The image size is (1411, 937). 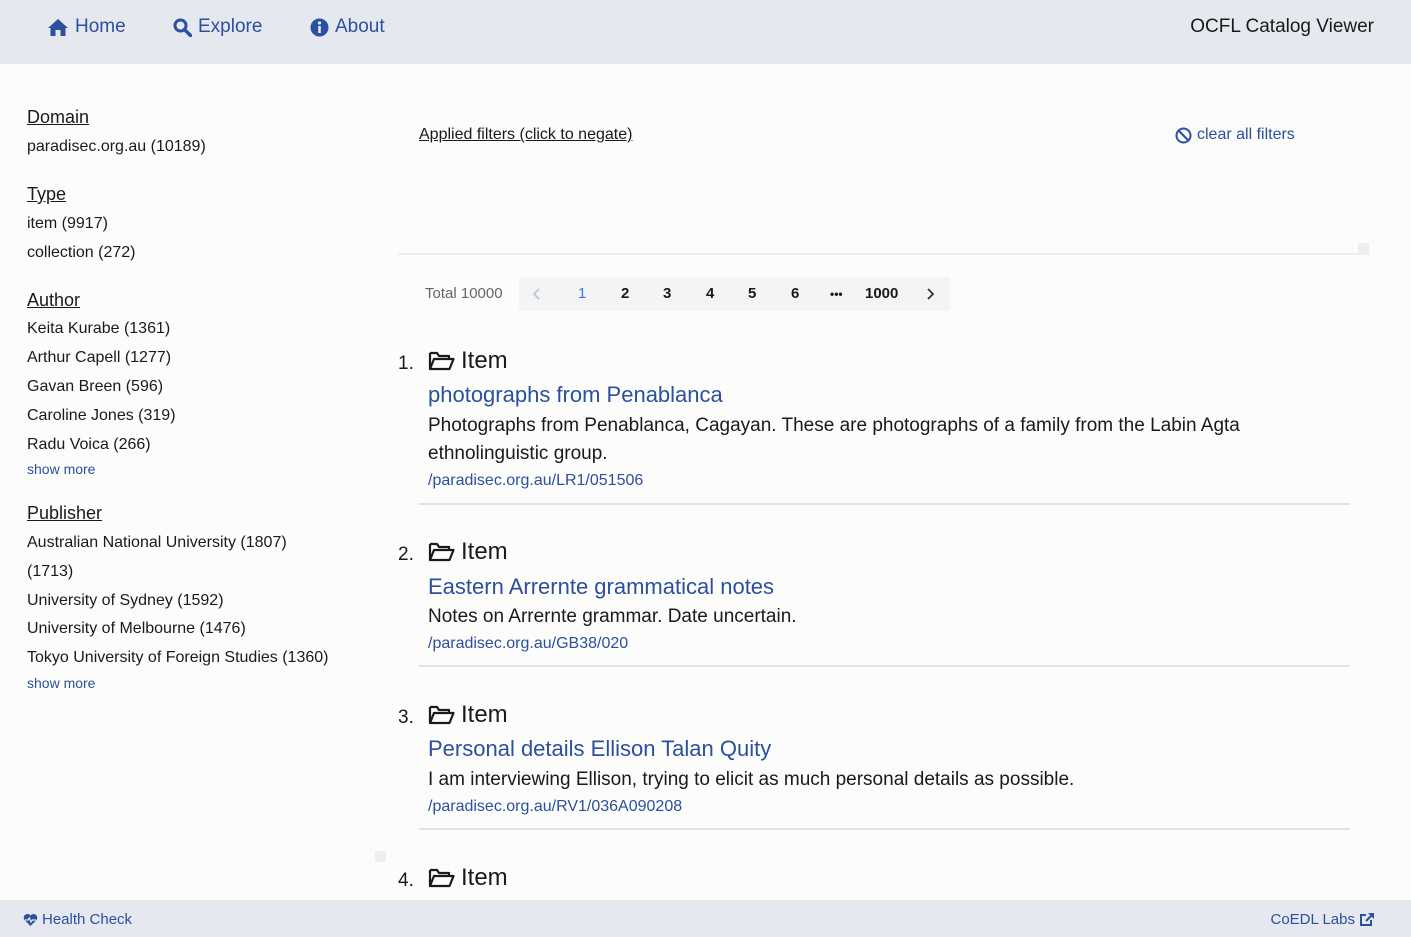 What do you see at coordinates (58, 27) in the screenshot?
I see `home-icon` at bounding box center [58, 27].